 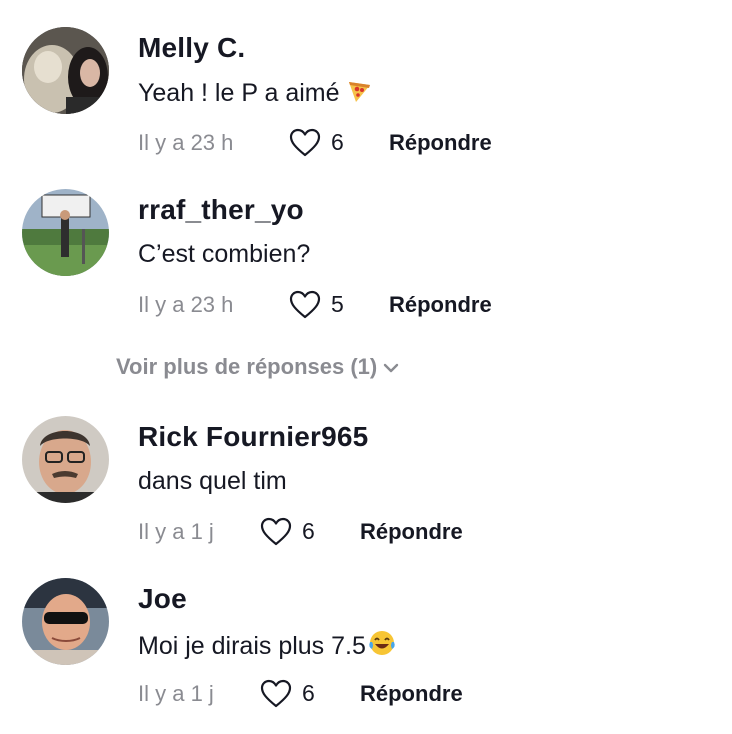 I want to click on laughing-tears-emoji-icon, so click(x=382, y=646).